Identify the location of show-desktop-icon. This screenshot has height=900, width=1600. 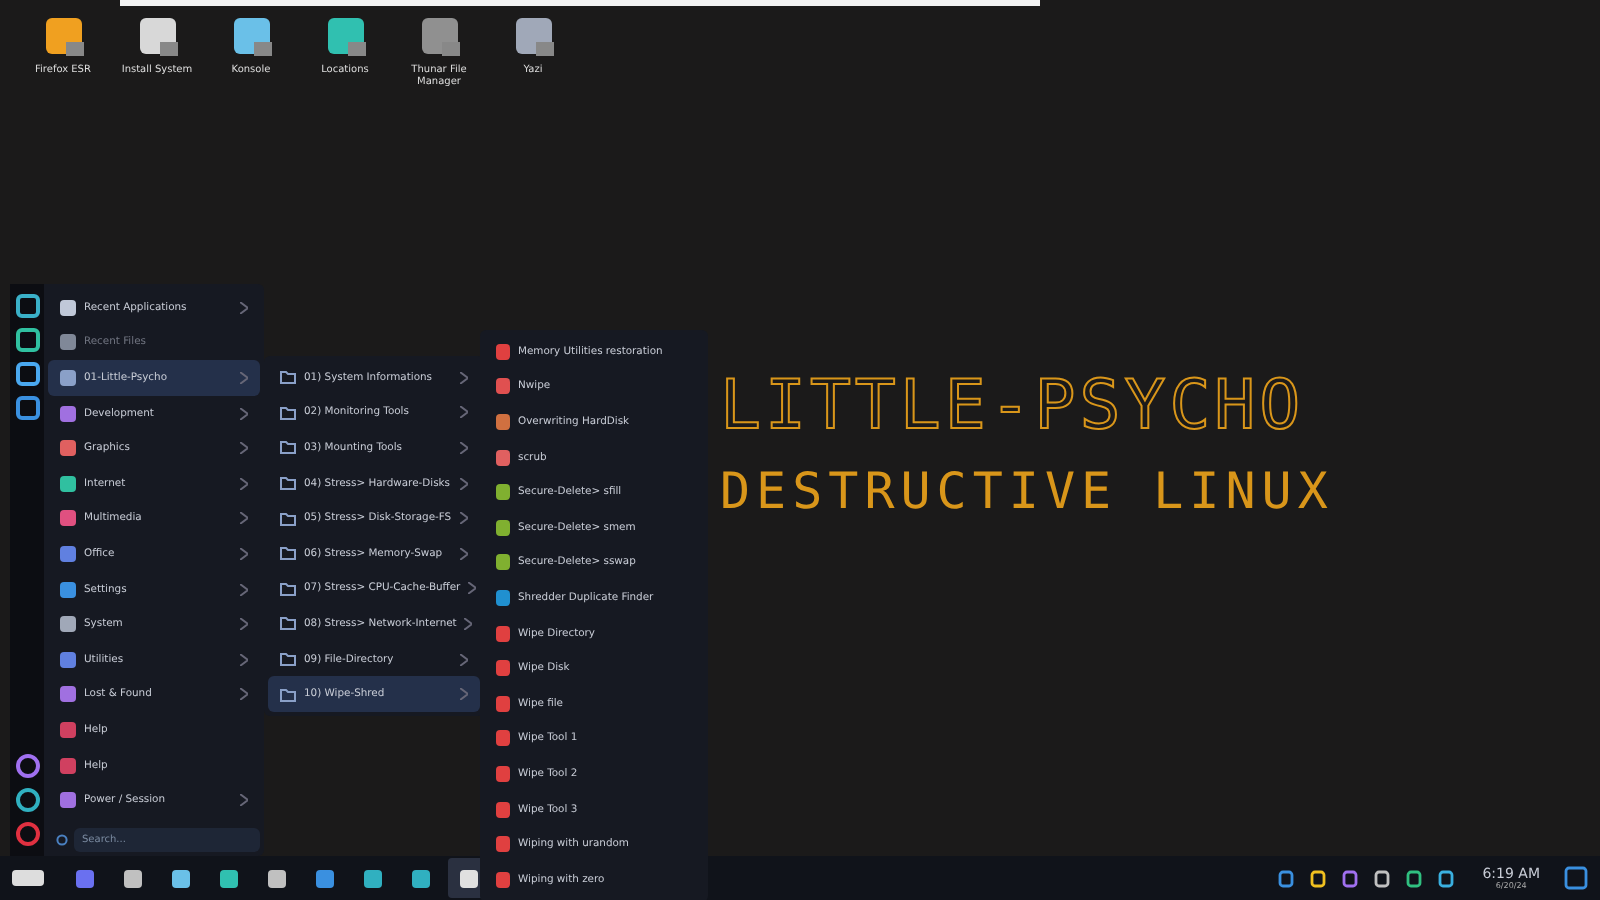
(1576, 878).